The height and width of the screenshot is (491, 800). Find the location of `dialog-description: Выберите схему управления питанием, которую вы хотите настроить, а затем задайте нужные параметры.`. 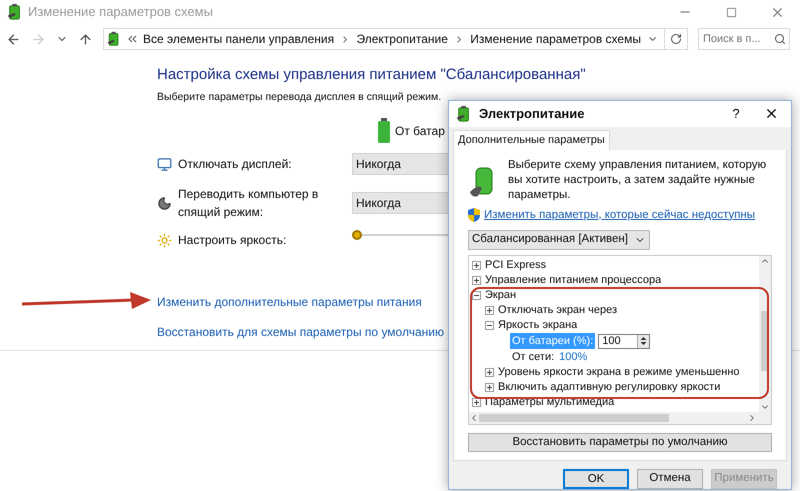

dialog-description: Выберите схему управления питанием, которую вы хотите настроить, а затем задайте нужные параметры. is located at coordinates (638, 180).